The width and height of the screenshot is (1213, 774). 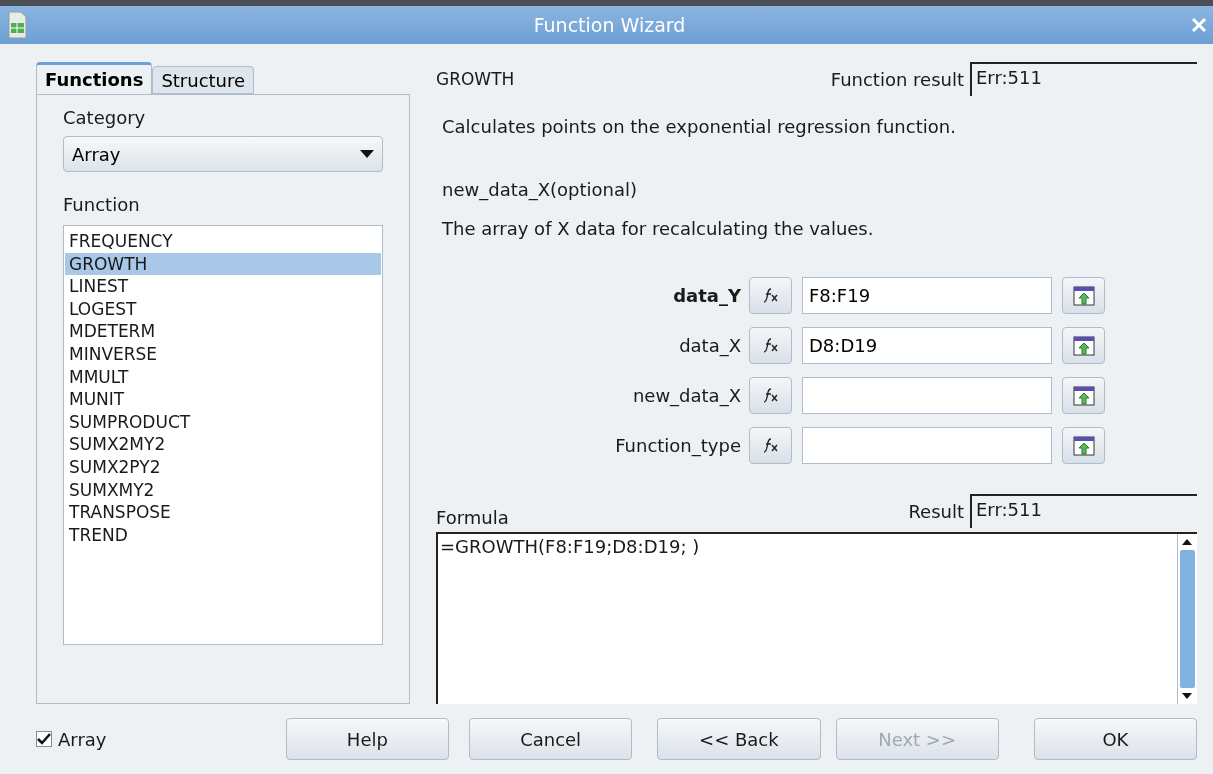 I want to click on function-list-item: SUMXMY2, so click(x=223, y=490).